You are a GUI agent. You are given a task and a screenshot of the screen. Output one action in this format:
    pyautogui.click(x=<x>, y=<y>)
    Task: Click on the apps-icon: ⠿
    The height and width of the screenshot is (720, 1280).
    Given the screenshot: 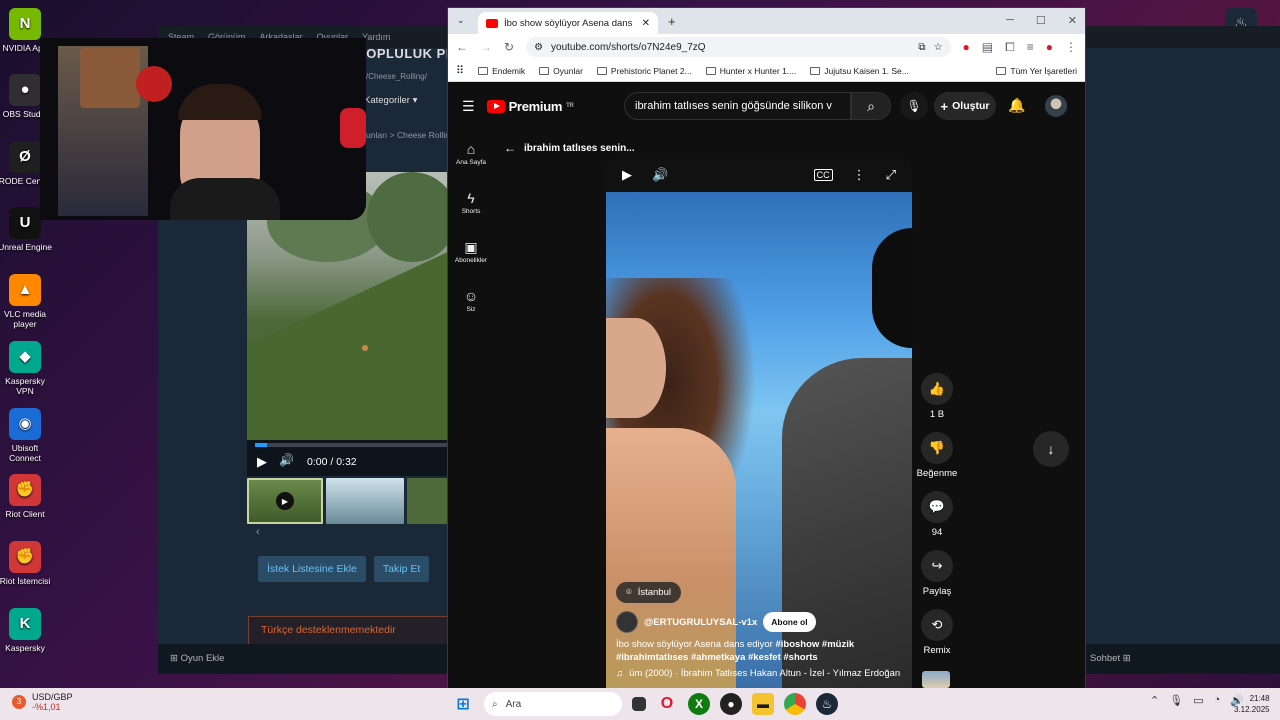 What is the action you would take?
    pyautogui.click(x=460, y=70)
    